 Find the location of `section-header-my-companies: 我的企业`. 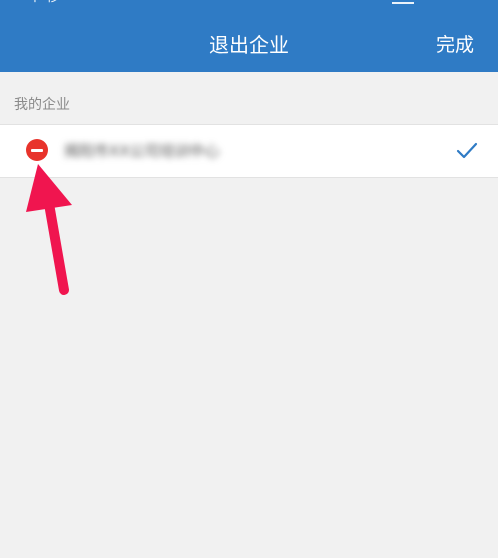

section-header-my-companies: 我的企业 is located at coordinates (42, 105).